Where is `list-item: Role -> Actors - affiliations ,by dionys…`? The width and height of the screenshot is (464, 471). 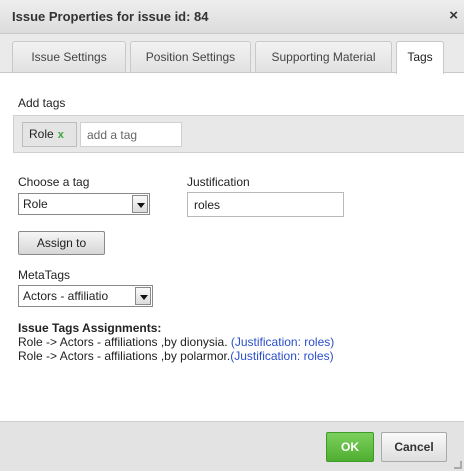
list-item: Role -> Actors - affiliations ,by dionys… is located at coordinates (238, 342).